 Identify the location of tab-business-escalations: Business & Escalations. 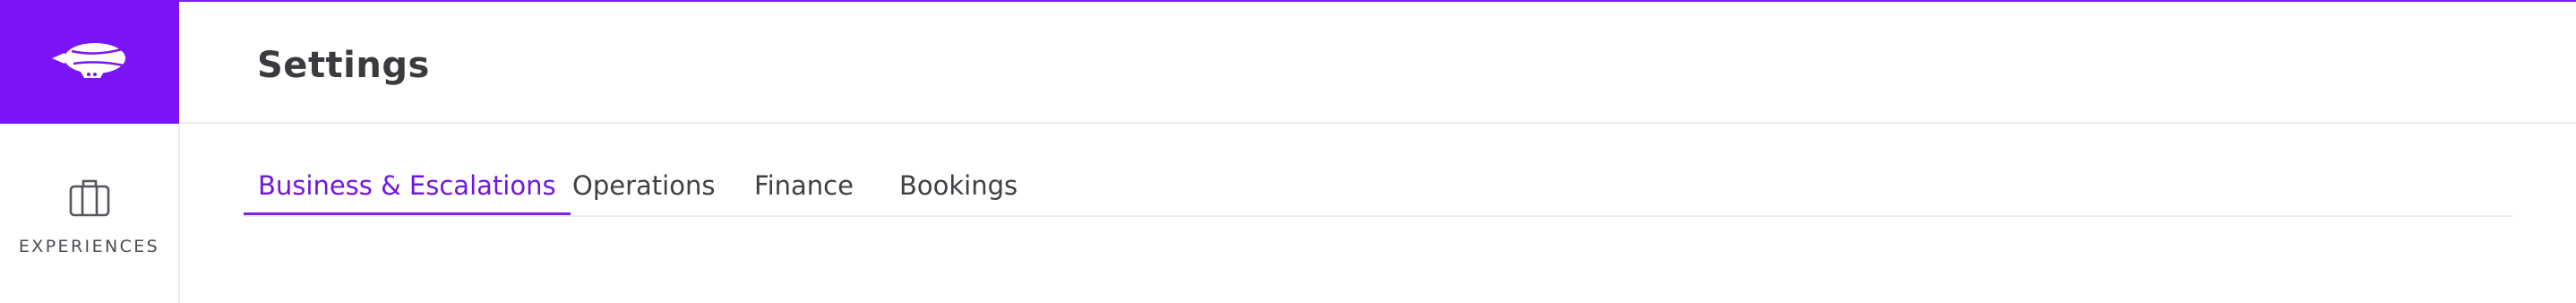
(407, 192).